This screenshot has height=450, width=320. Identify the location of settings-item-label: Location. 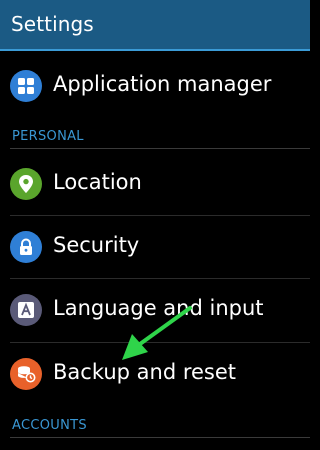
(97, 182).